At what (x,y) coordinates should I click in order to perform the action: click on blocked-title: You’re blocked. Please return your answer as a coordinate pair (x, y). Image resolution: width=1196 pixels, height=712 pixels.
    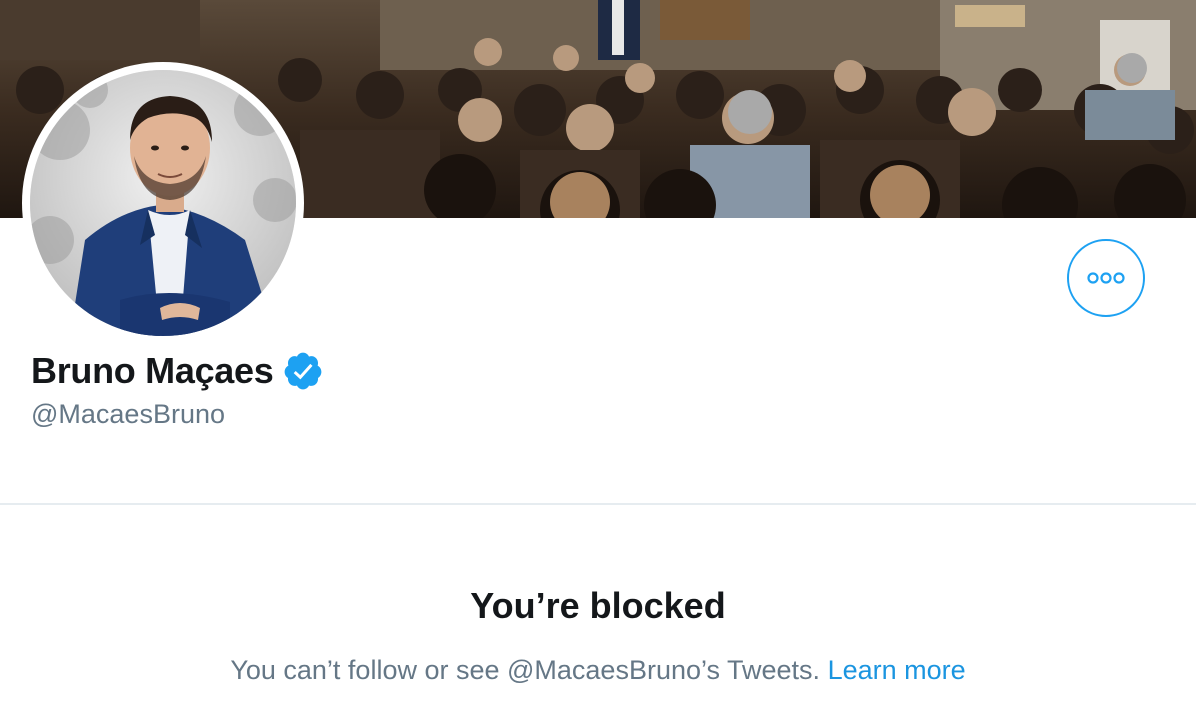
    Looking at the image, I should click on (598, 605).